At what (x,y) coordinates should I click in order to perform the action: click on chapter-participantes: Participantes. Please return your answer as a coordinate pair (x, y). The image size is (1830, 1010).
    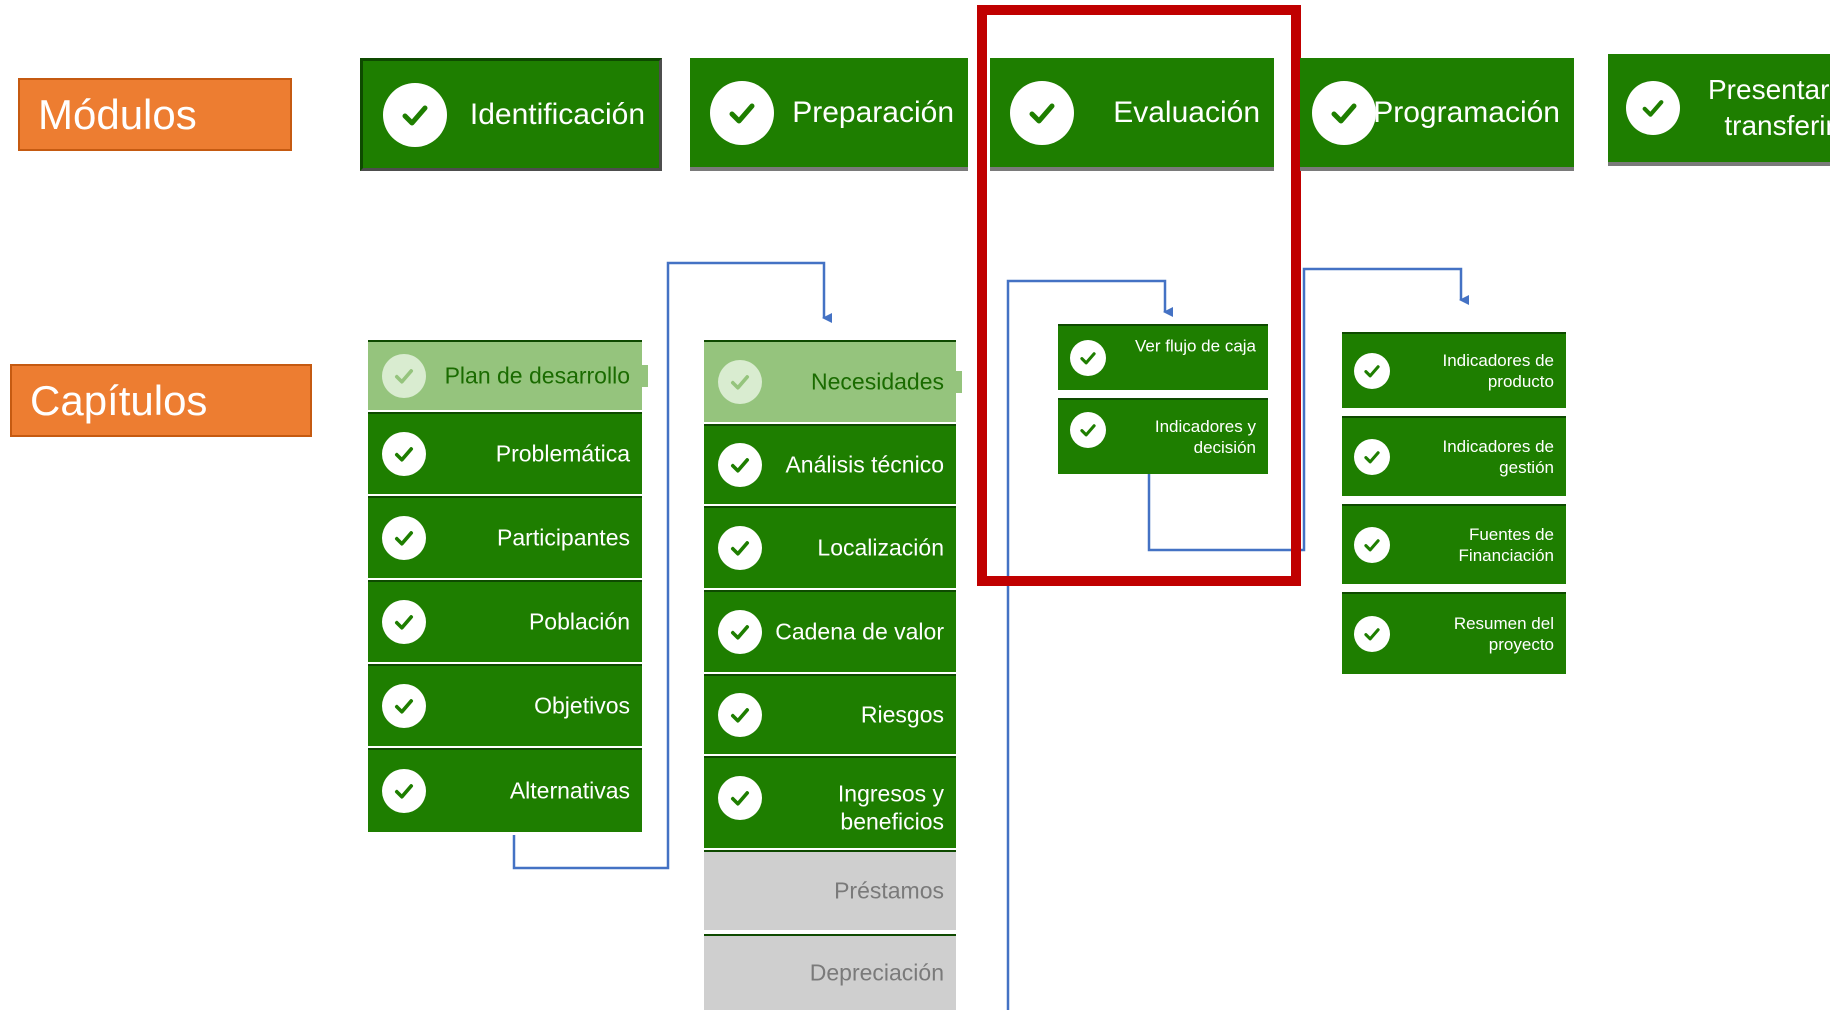
    Looking at the image, I should click on (505, 537).